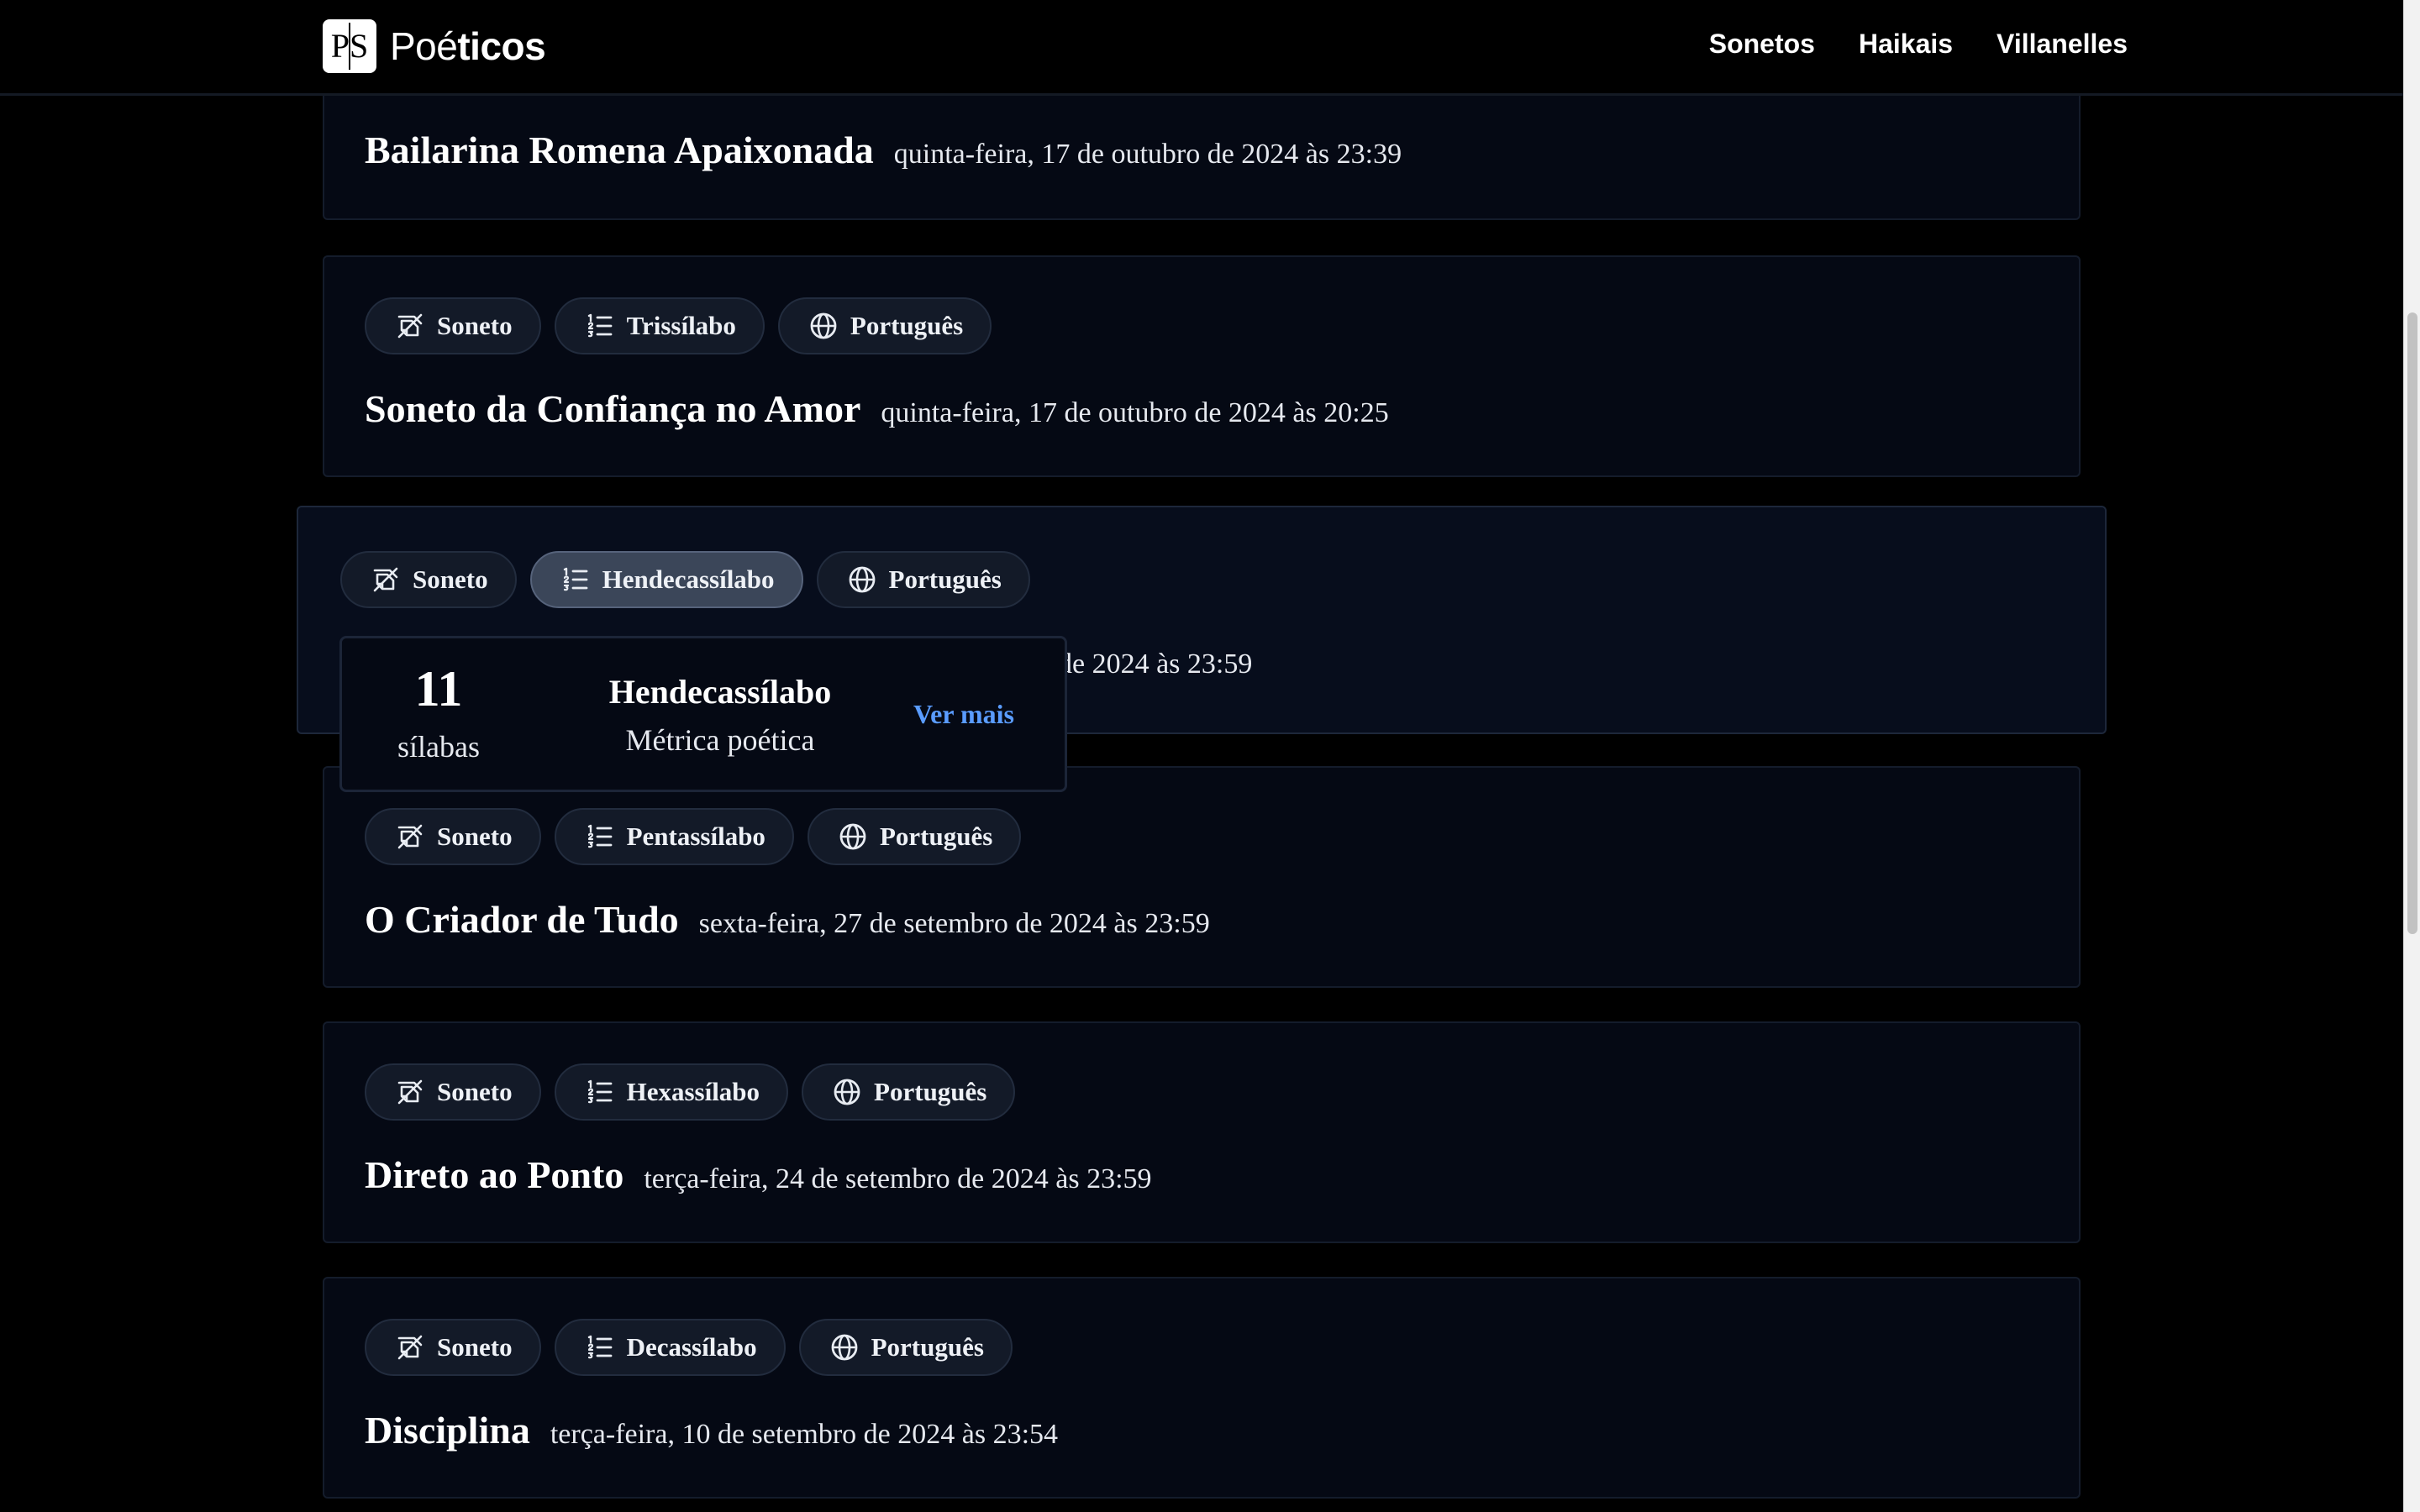 The image size is (2420, 1512). Describe the element at coordinates (619, 150) in the screenshot. I see `poem-title: Bailarina Romena Apaixonada` at that location.